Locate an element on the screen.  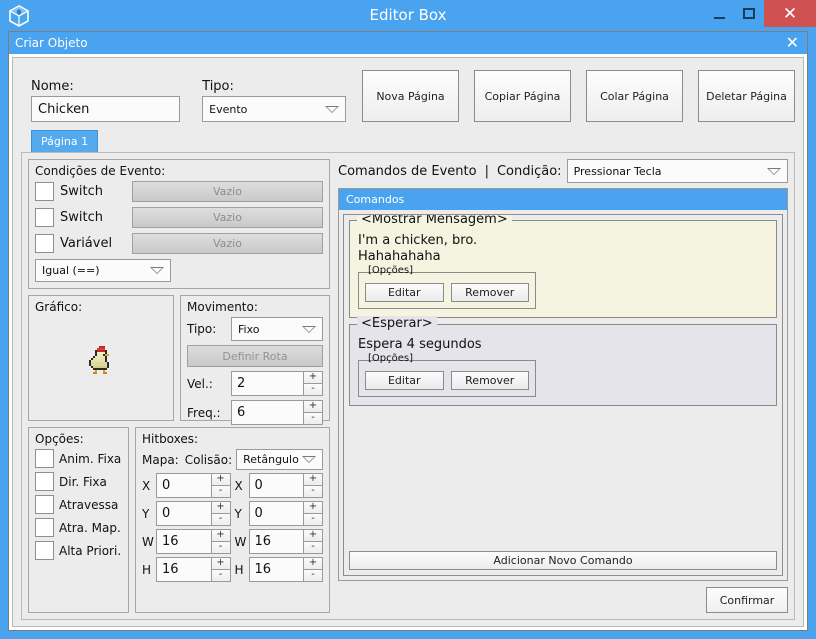
option-atravessa-checkbox is located at coordinates (44, 504).